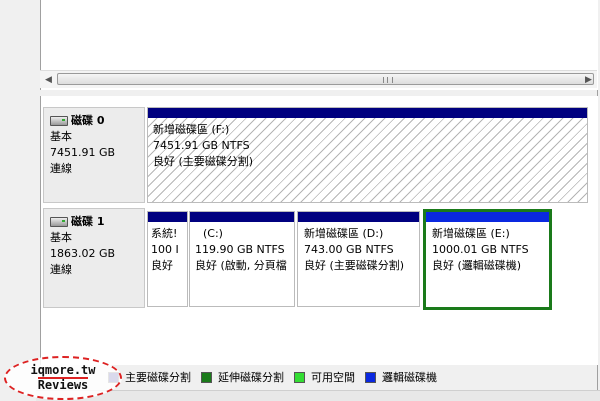 The width and height of the screenshot is (600, 401). What do you see at coordinates (241, 265) in the screenshot?
I see `partition-status: 良好 (啟動, 分頁檔` at bounding box center [241, 265].